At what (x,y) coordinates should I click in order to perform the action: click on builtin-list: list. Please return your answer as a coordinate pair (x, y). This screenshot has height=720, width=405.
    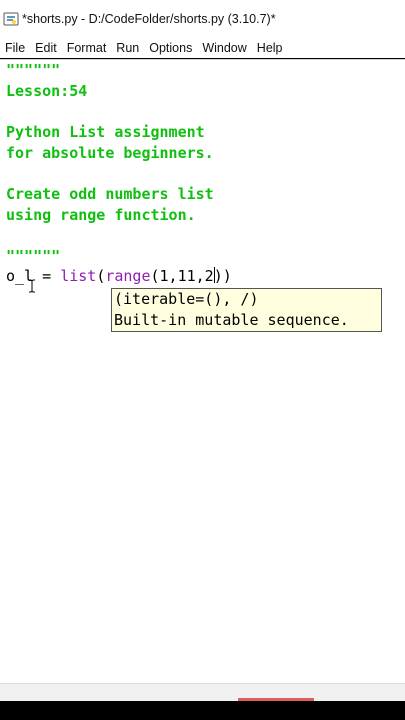
    Looking at the image, I should click on (78, 276).